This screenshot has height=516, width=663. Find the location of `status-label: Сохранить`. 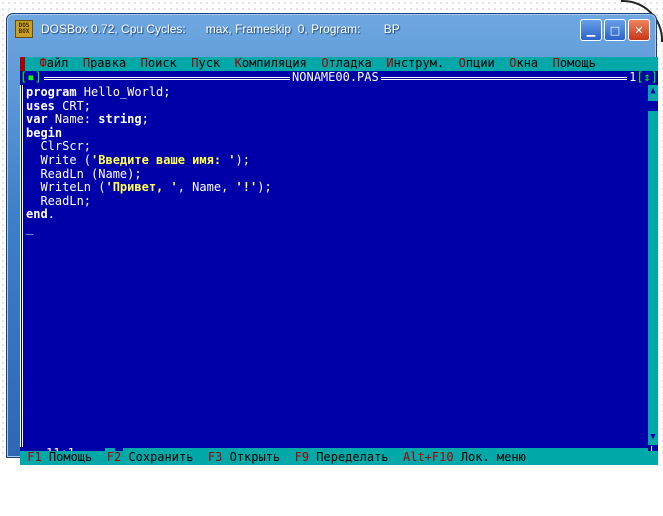

status-label: Сохранить is located at coordinates (161, 457).